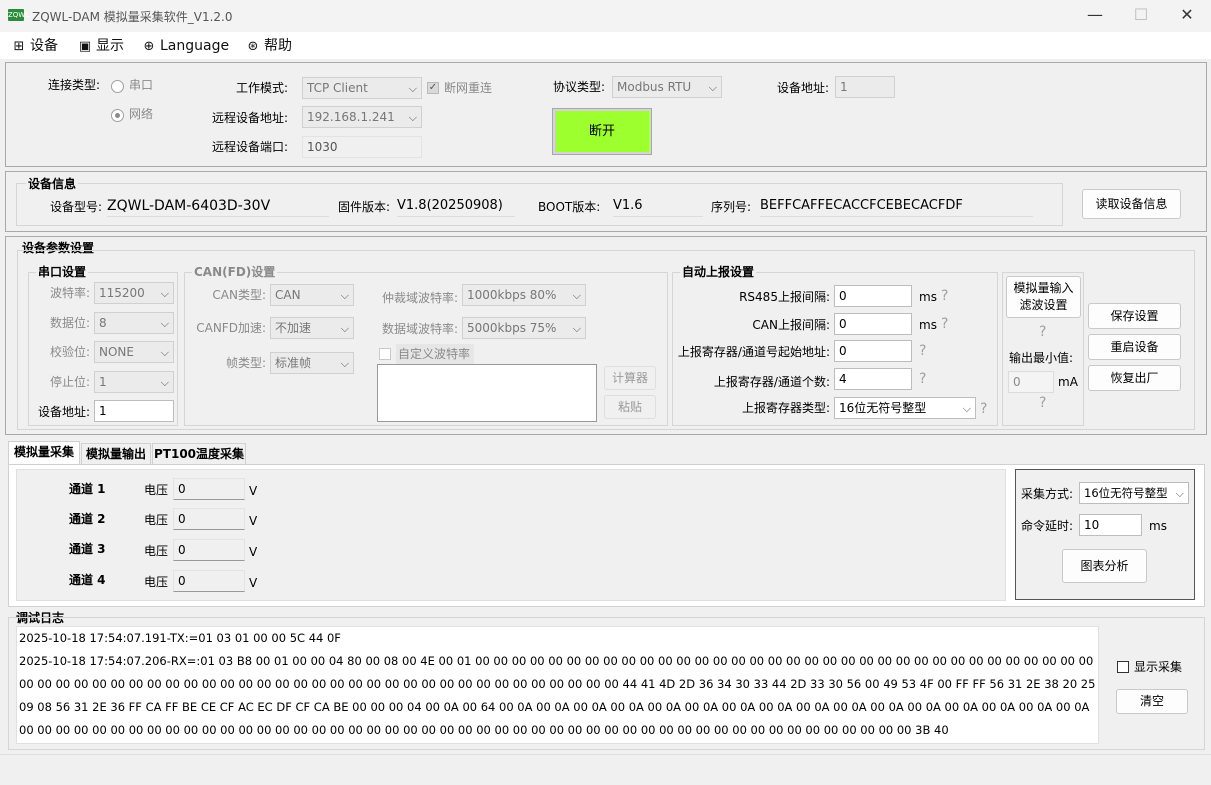 This screenshot has height=785, width=1211. Describe the element at coordinates (983, 409) in the screenshot. I see `regtype-help-icon: ?` at that location.